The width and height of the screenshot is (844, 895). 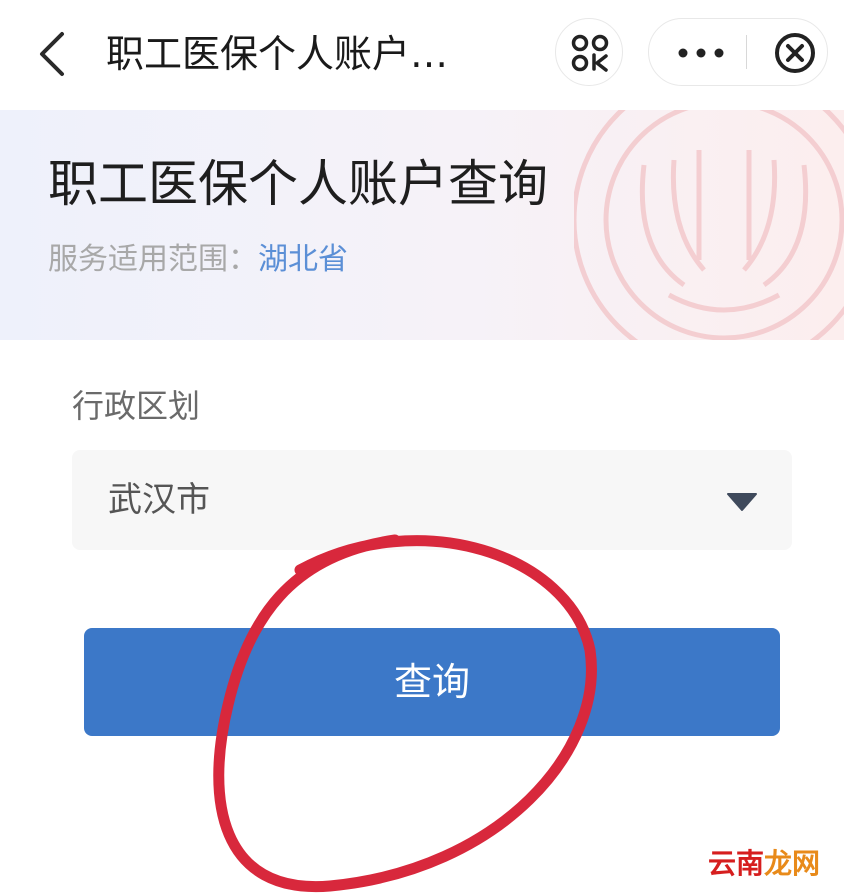 I want to click on close-button, so click(x=791, y=52).